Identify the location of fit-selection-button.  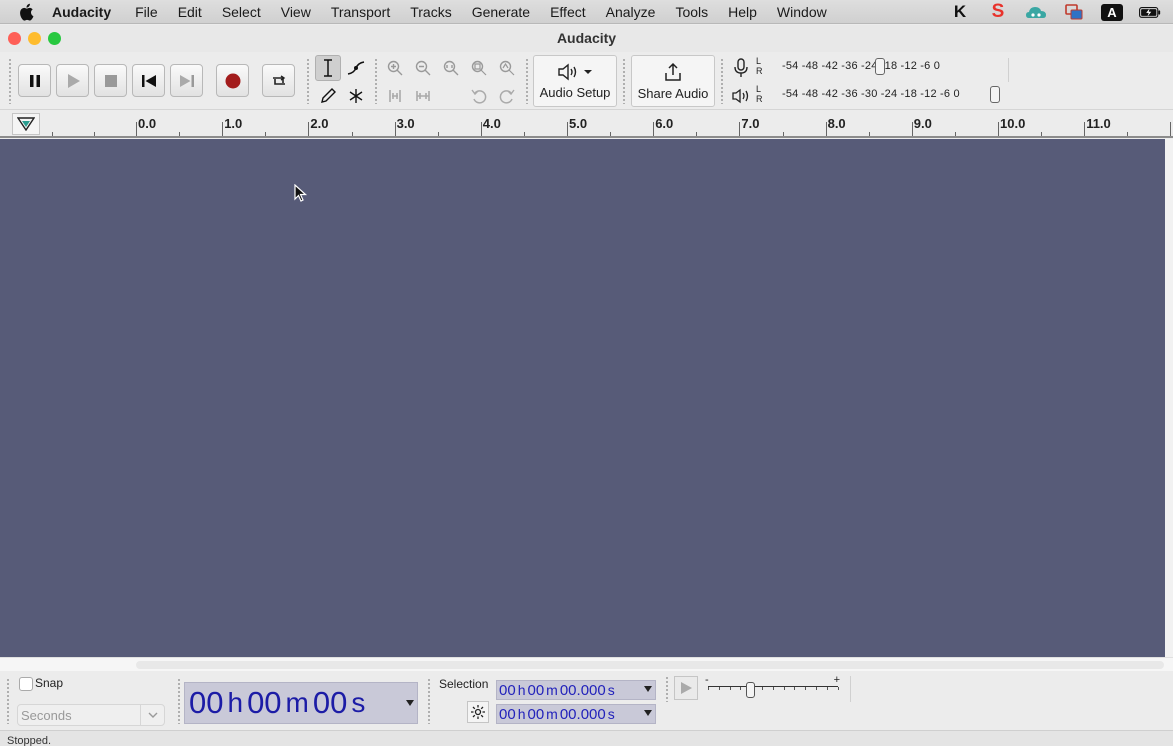
(451, 68).